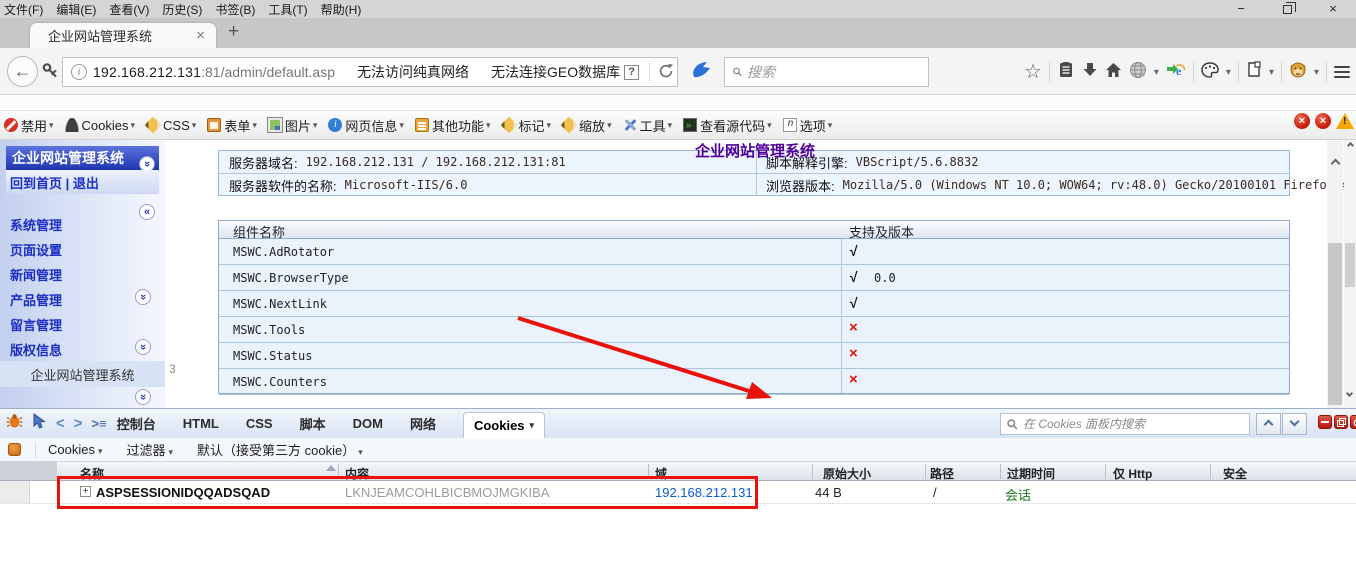  I want to click on filter-menu-button: 过滤器 ▾, so click(150, 449).